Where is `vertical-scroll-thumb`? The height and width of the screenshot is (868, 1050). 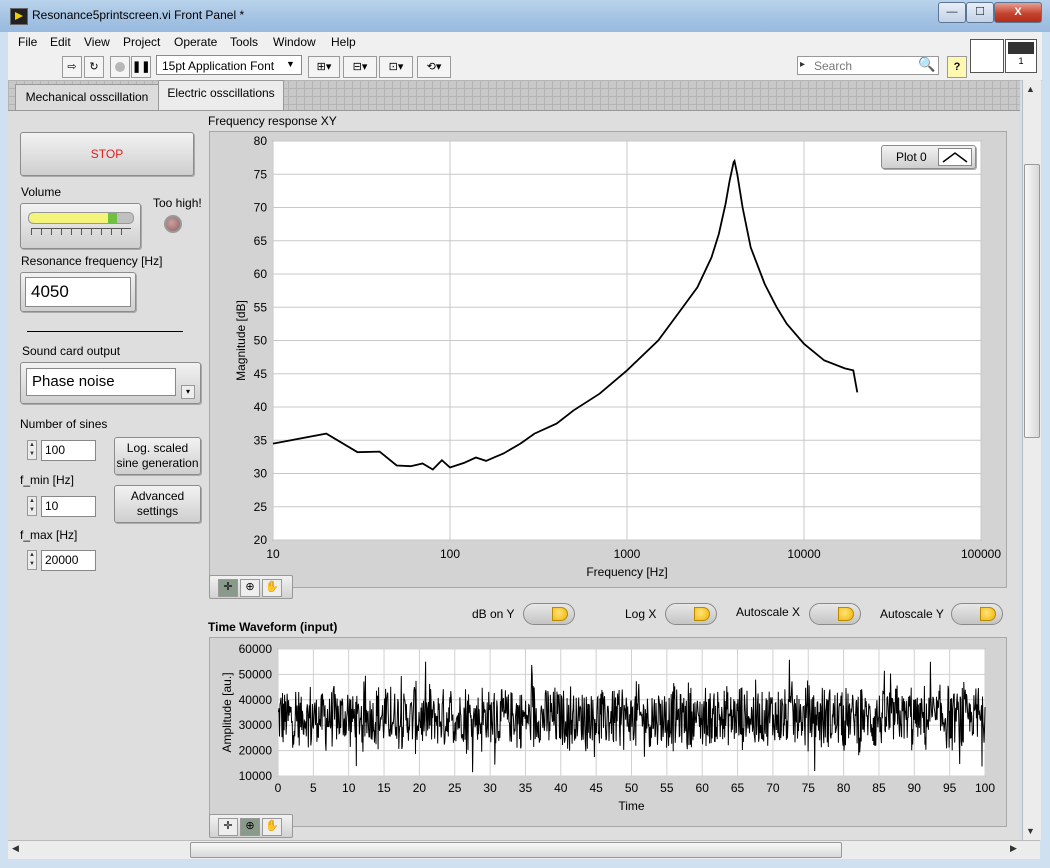
vertical-scroll-thumb is located at coordinates (1032, 301).